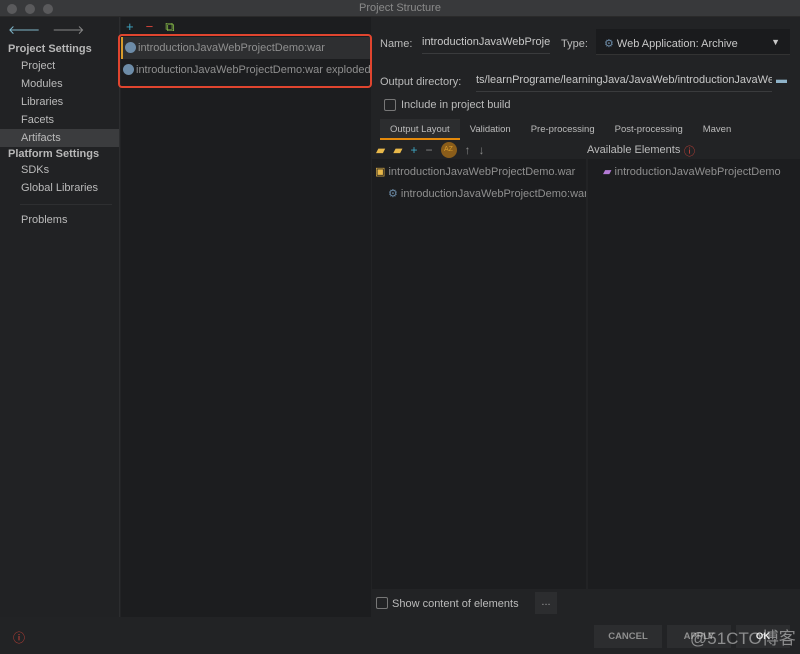 Image resolution: width=800 pixels, height=654 pixels. What do you see at coordinates (563, 129) in the screenshot?
I see `tab-pre-processing: Pre-processing` at bounding box center [563, 129].